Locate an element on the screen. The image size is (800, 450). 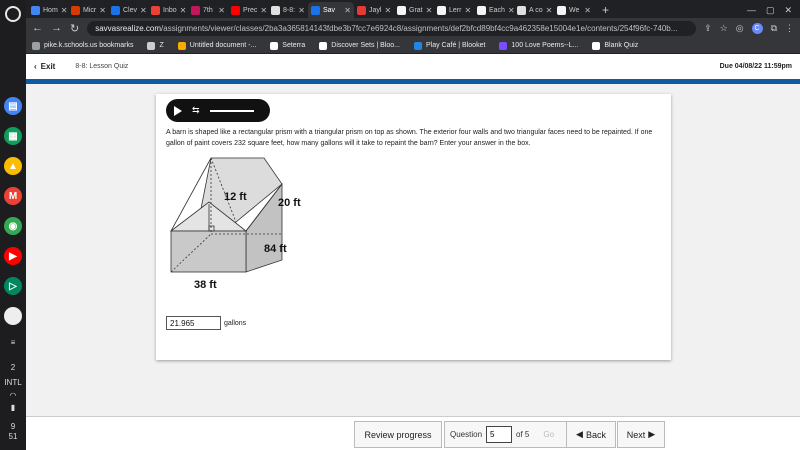
tab-label: Prec is located at coordinates (250, 10).